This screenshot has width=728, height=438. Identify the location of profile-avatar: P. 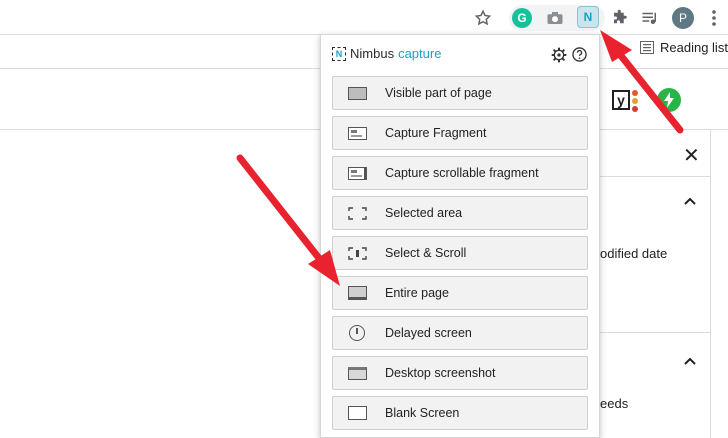
(683, 18).